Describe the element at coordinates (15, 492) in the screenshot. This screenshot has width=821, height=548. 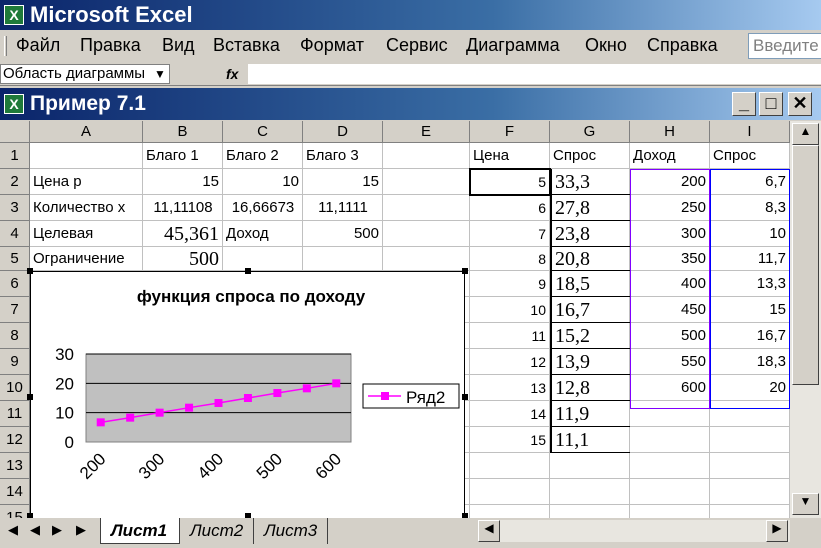
I see `row-header-14: 14` at that location.